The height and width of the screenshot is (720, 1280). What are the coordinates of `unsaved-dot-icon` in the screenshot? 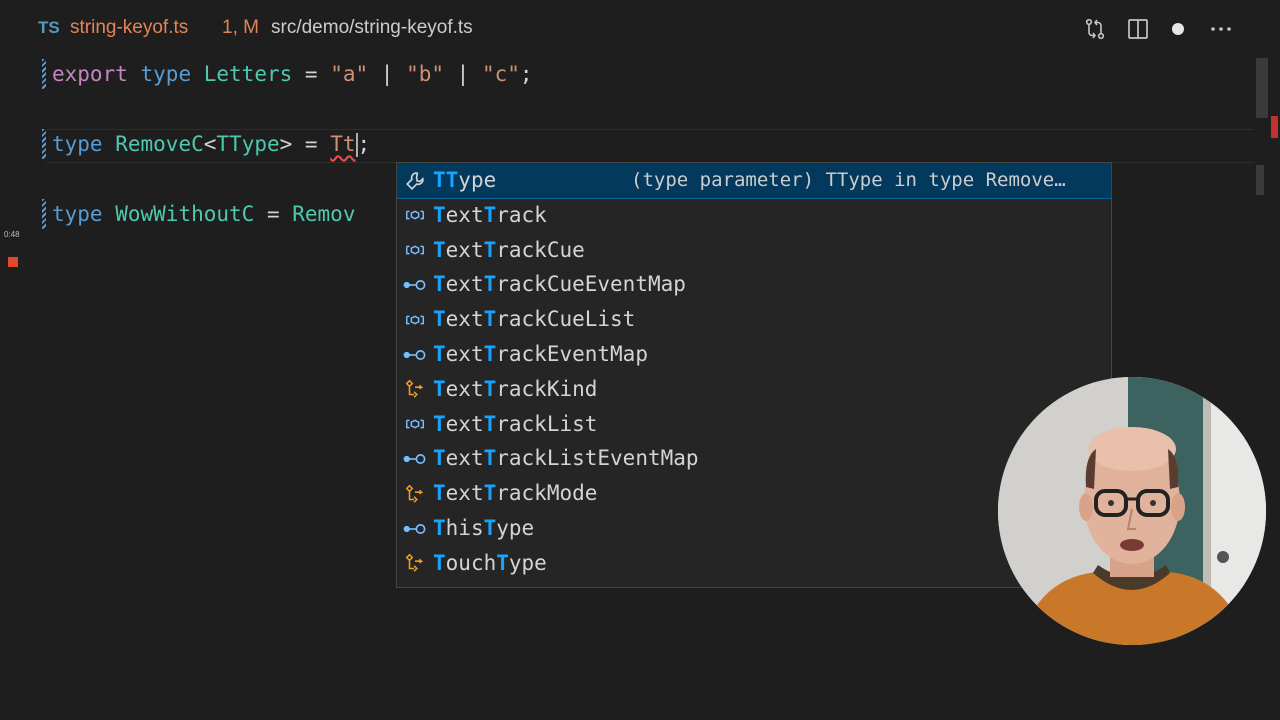 It's located at (1178, 29).